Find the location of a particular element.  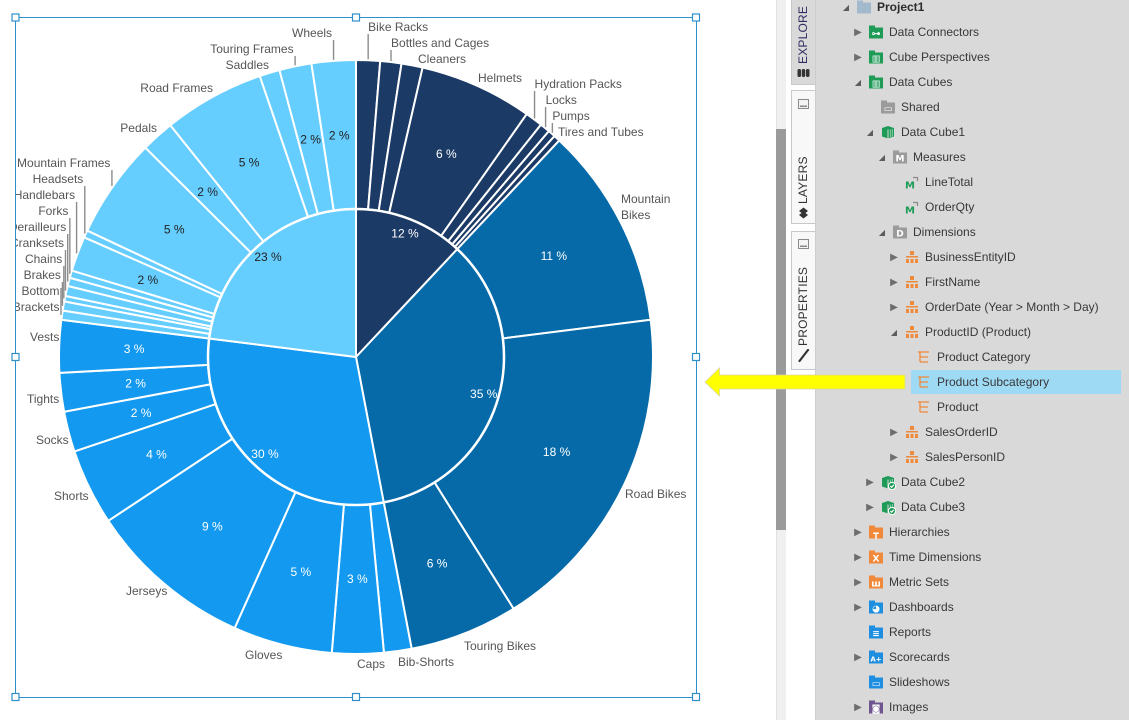

tree-item-orderqty: M OrderQty is located at coordinates (972, 207).